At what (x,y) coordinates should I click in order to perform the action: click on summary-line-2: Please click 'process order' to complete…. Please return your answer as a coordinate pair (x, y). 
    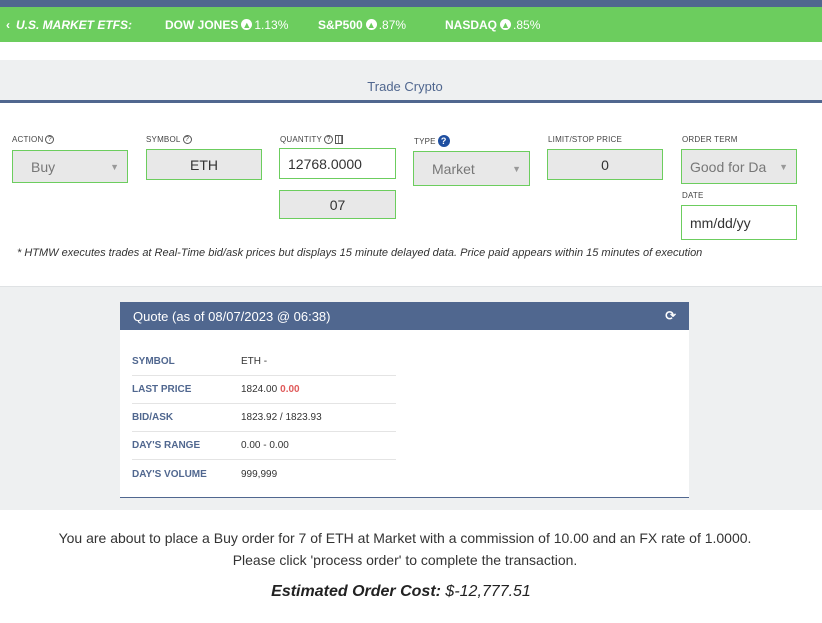
    Looking at the image, I should click on (405, 560).